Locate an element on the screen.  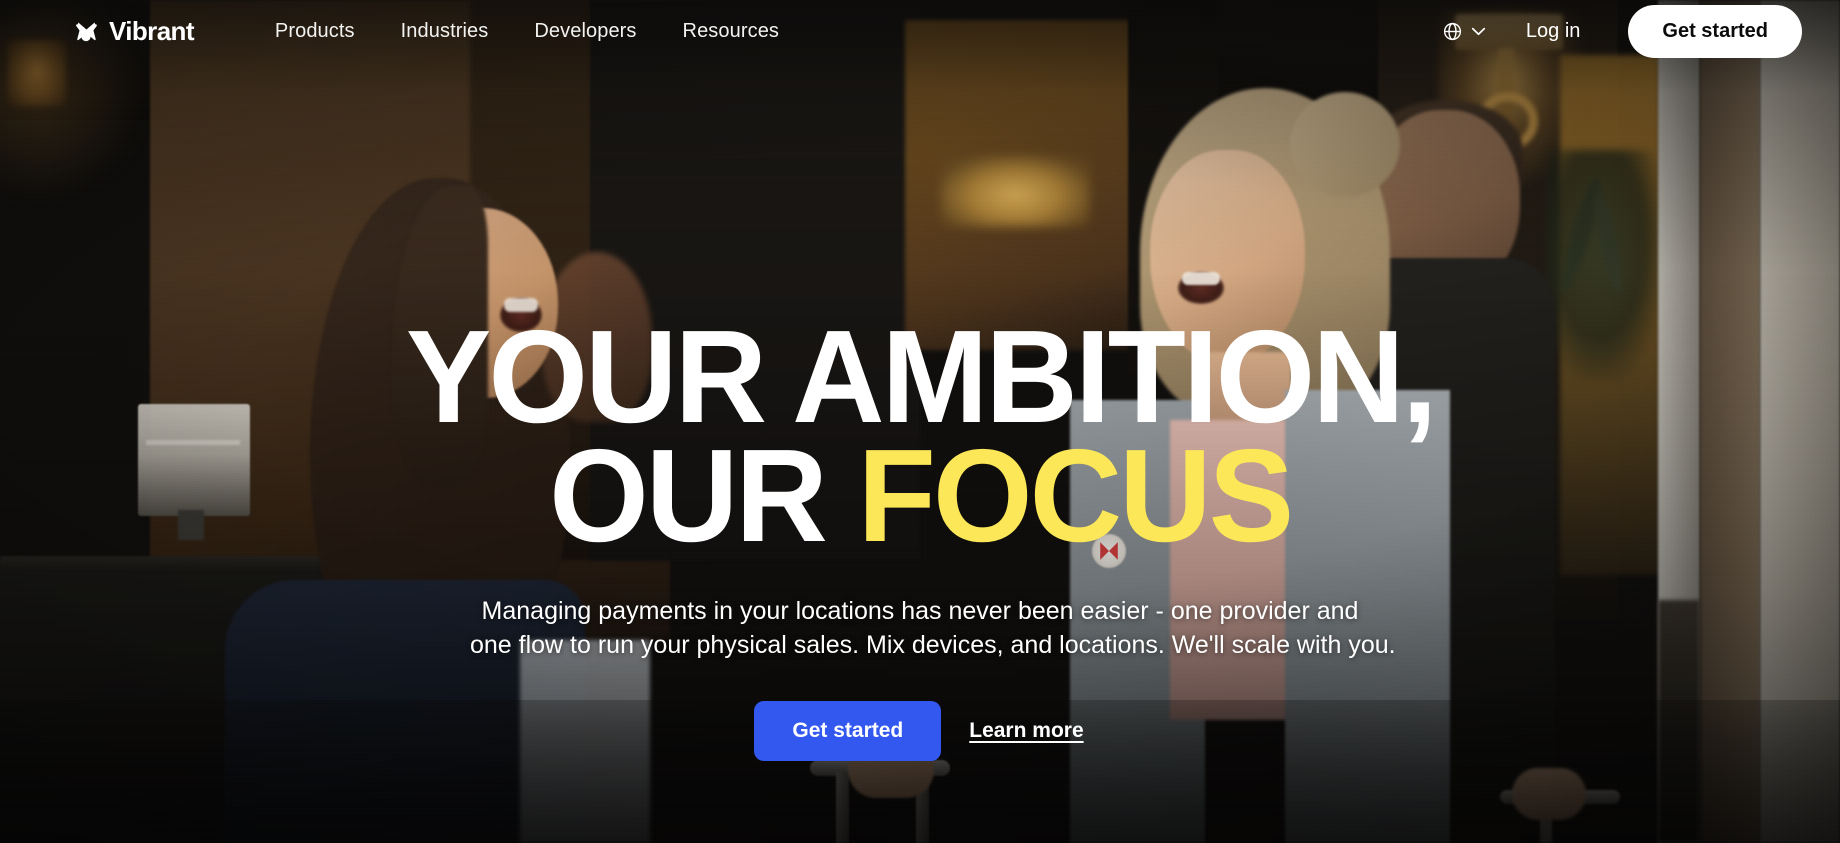
nav-item-products: Products is located at coordinates (315, 31).